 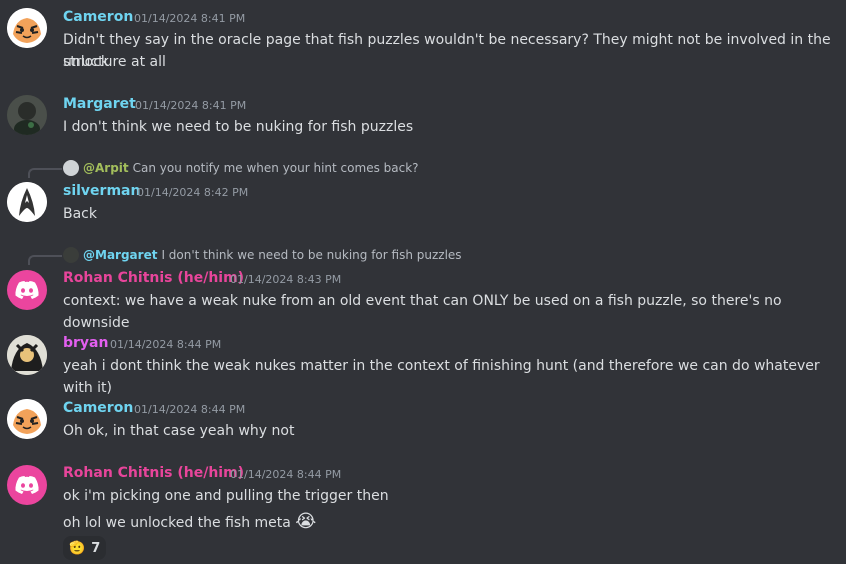 I want to click on salute-emoji-icon: 🫡, so click(x=77, y=548).